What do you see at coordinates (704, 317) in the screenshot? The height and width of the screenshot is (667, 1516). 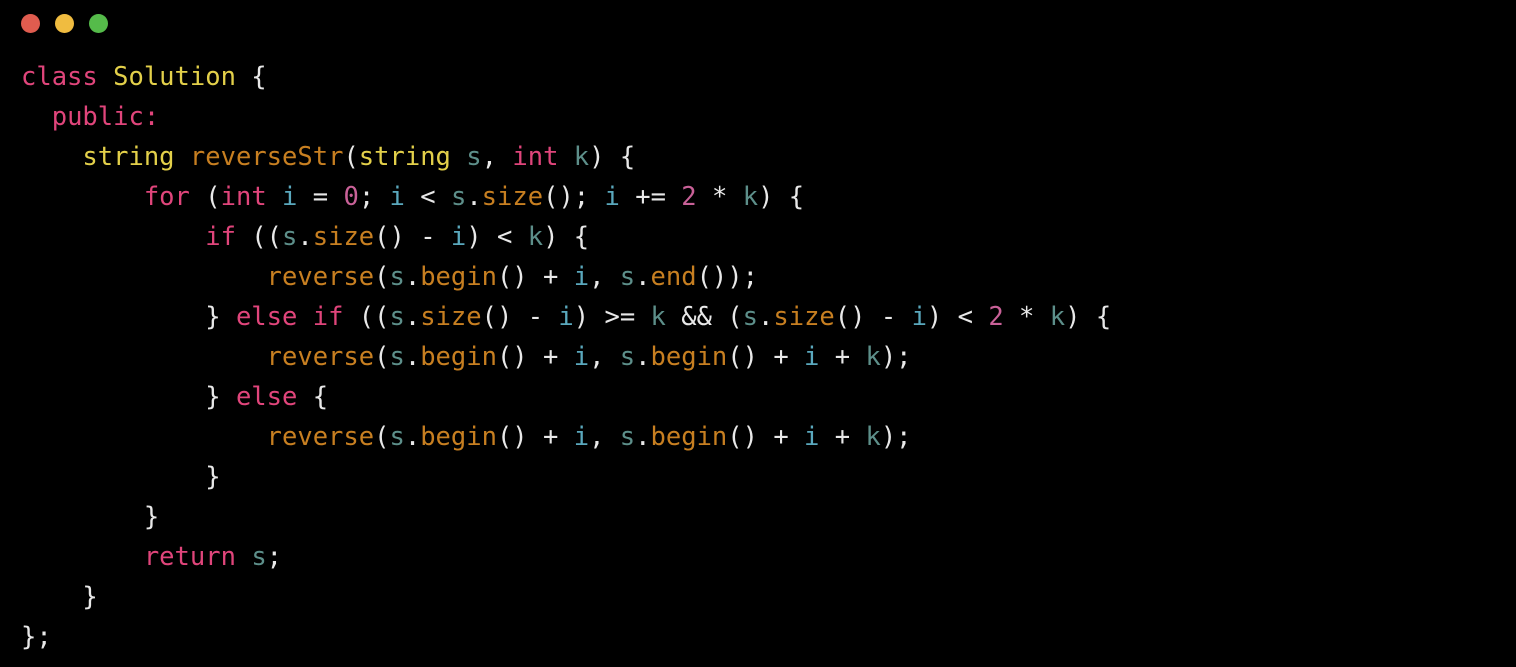 I see `code-token-punctuation: && (` at bounding box center [704, 317].